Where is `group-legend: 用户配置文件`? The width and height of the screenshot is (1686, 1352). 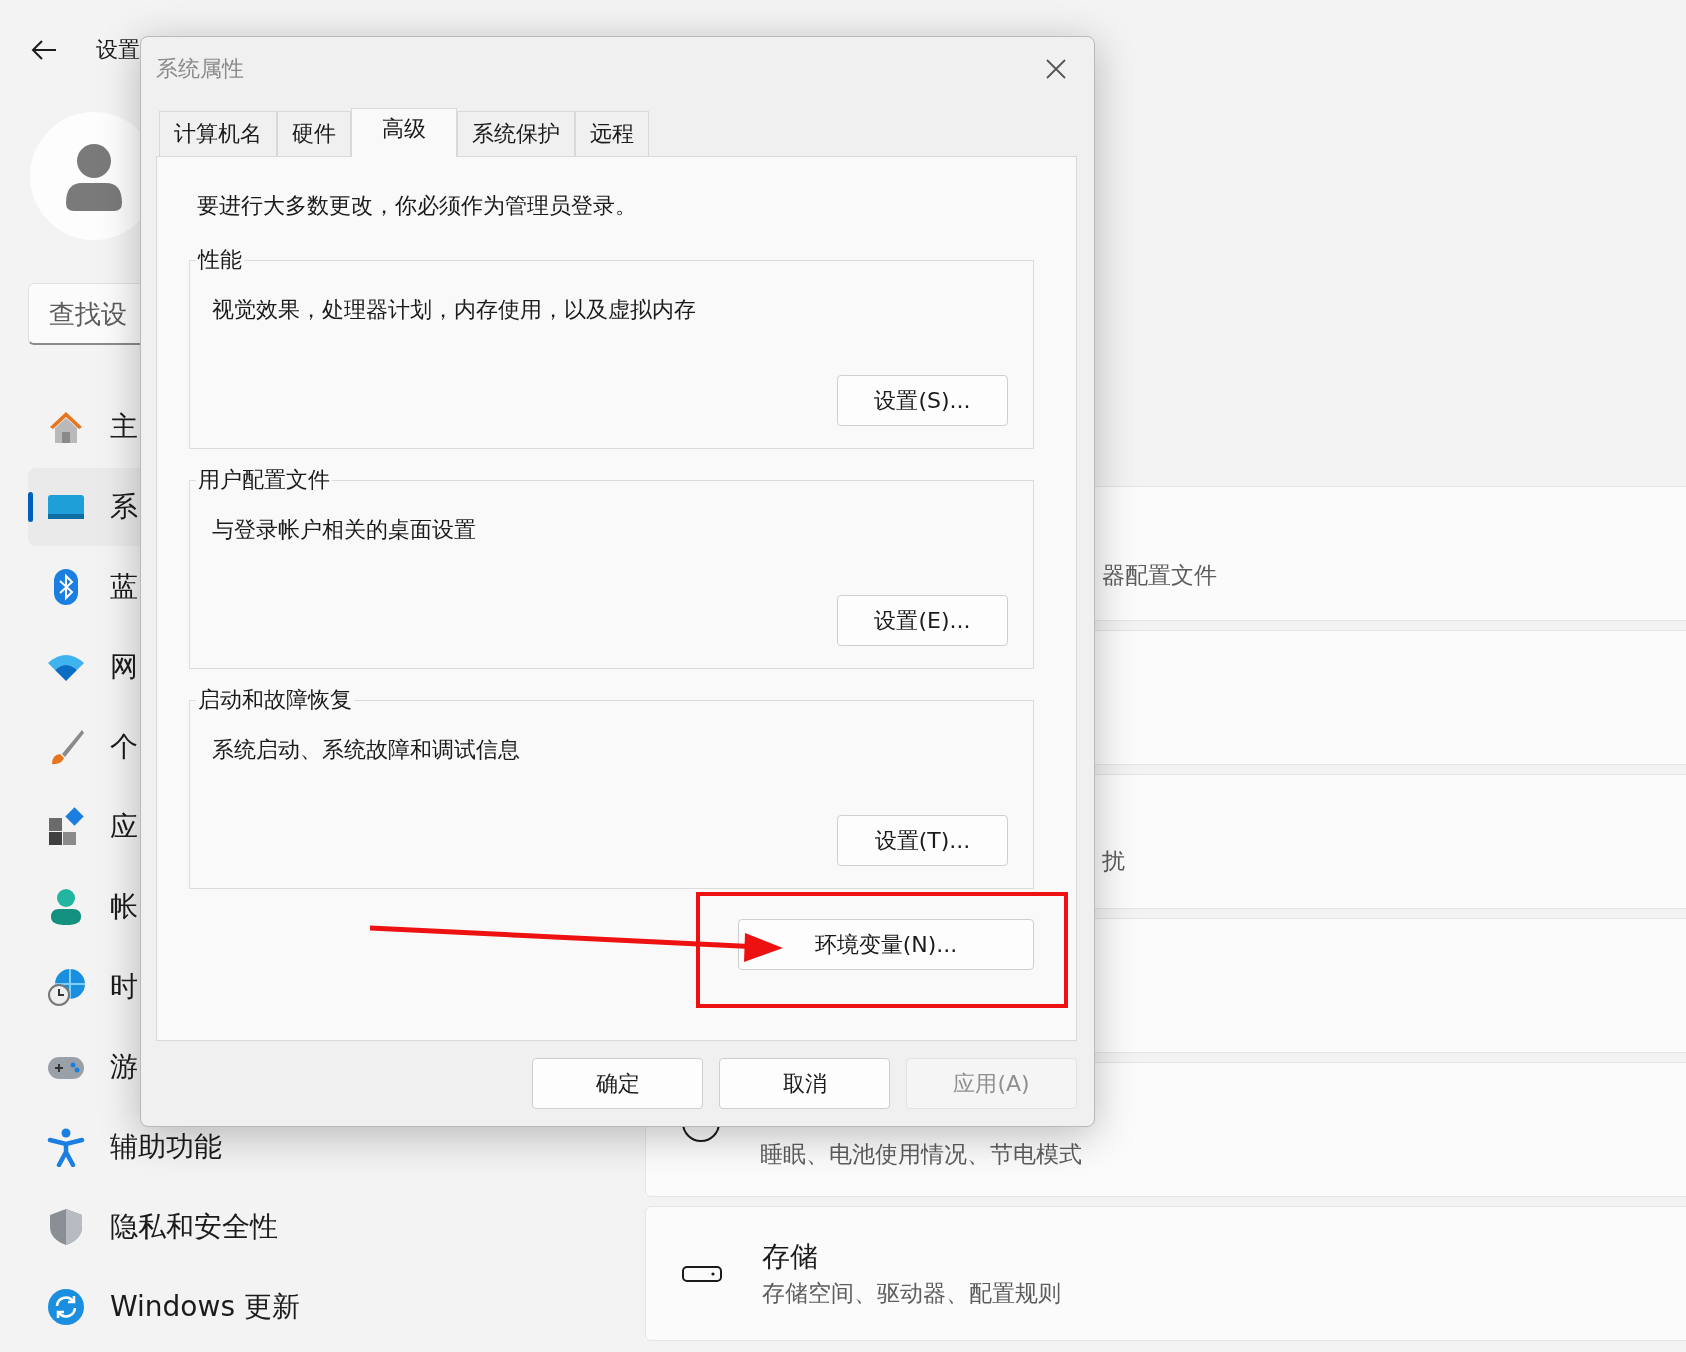 group-legend: 用户配置文件 is located at coordinates (264, 480).